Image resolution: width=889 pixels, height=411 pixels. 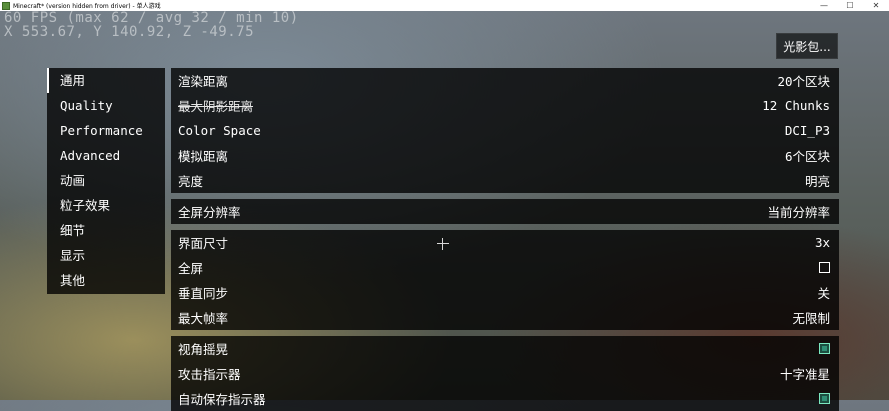 I want to click on option-label: 模拟距离, so click(x=203, y=156).